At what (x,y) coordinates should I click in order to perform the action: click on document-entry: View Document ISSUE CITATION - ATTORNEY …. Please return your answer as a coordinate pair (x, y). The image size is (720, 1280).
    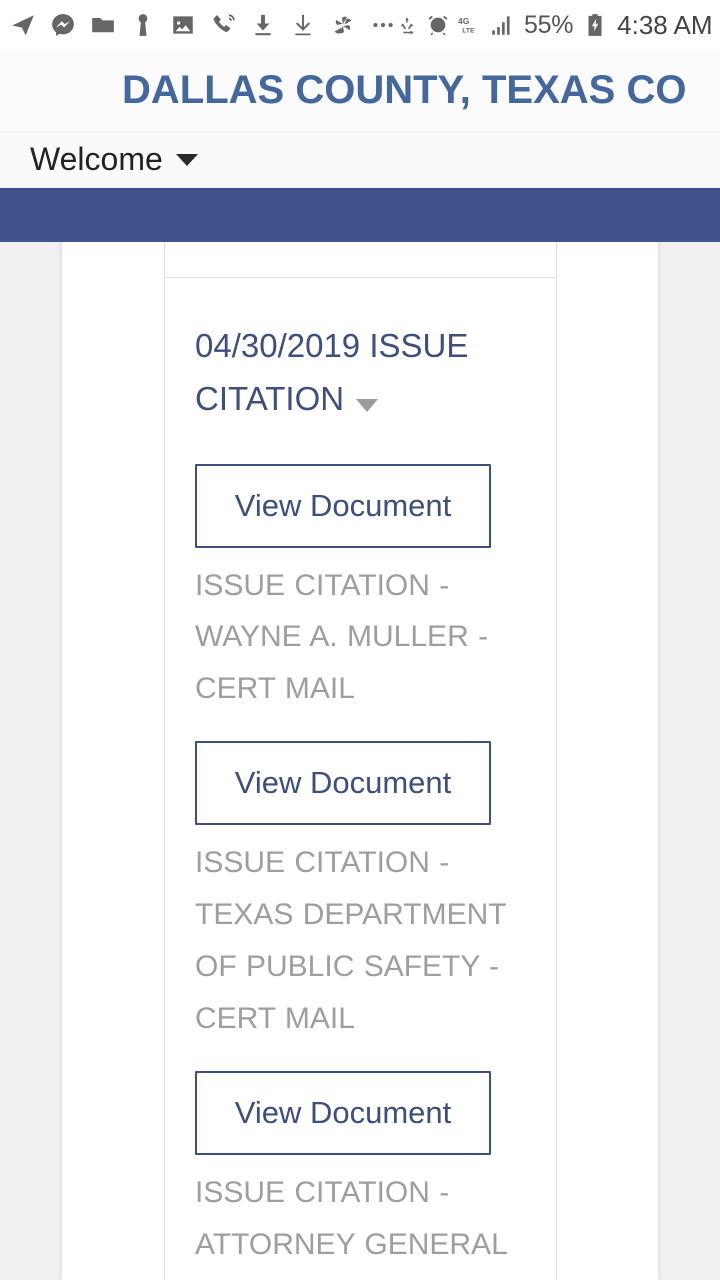
    Looking at the image, I should click on (360, 1175).